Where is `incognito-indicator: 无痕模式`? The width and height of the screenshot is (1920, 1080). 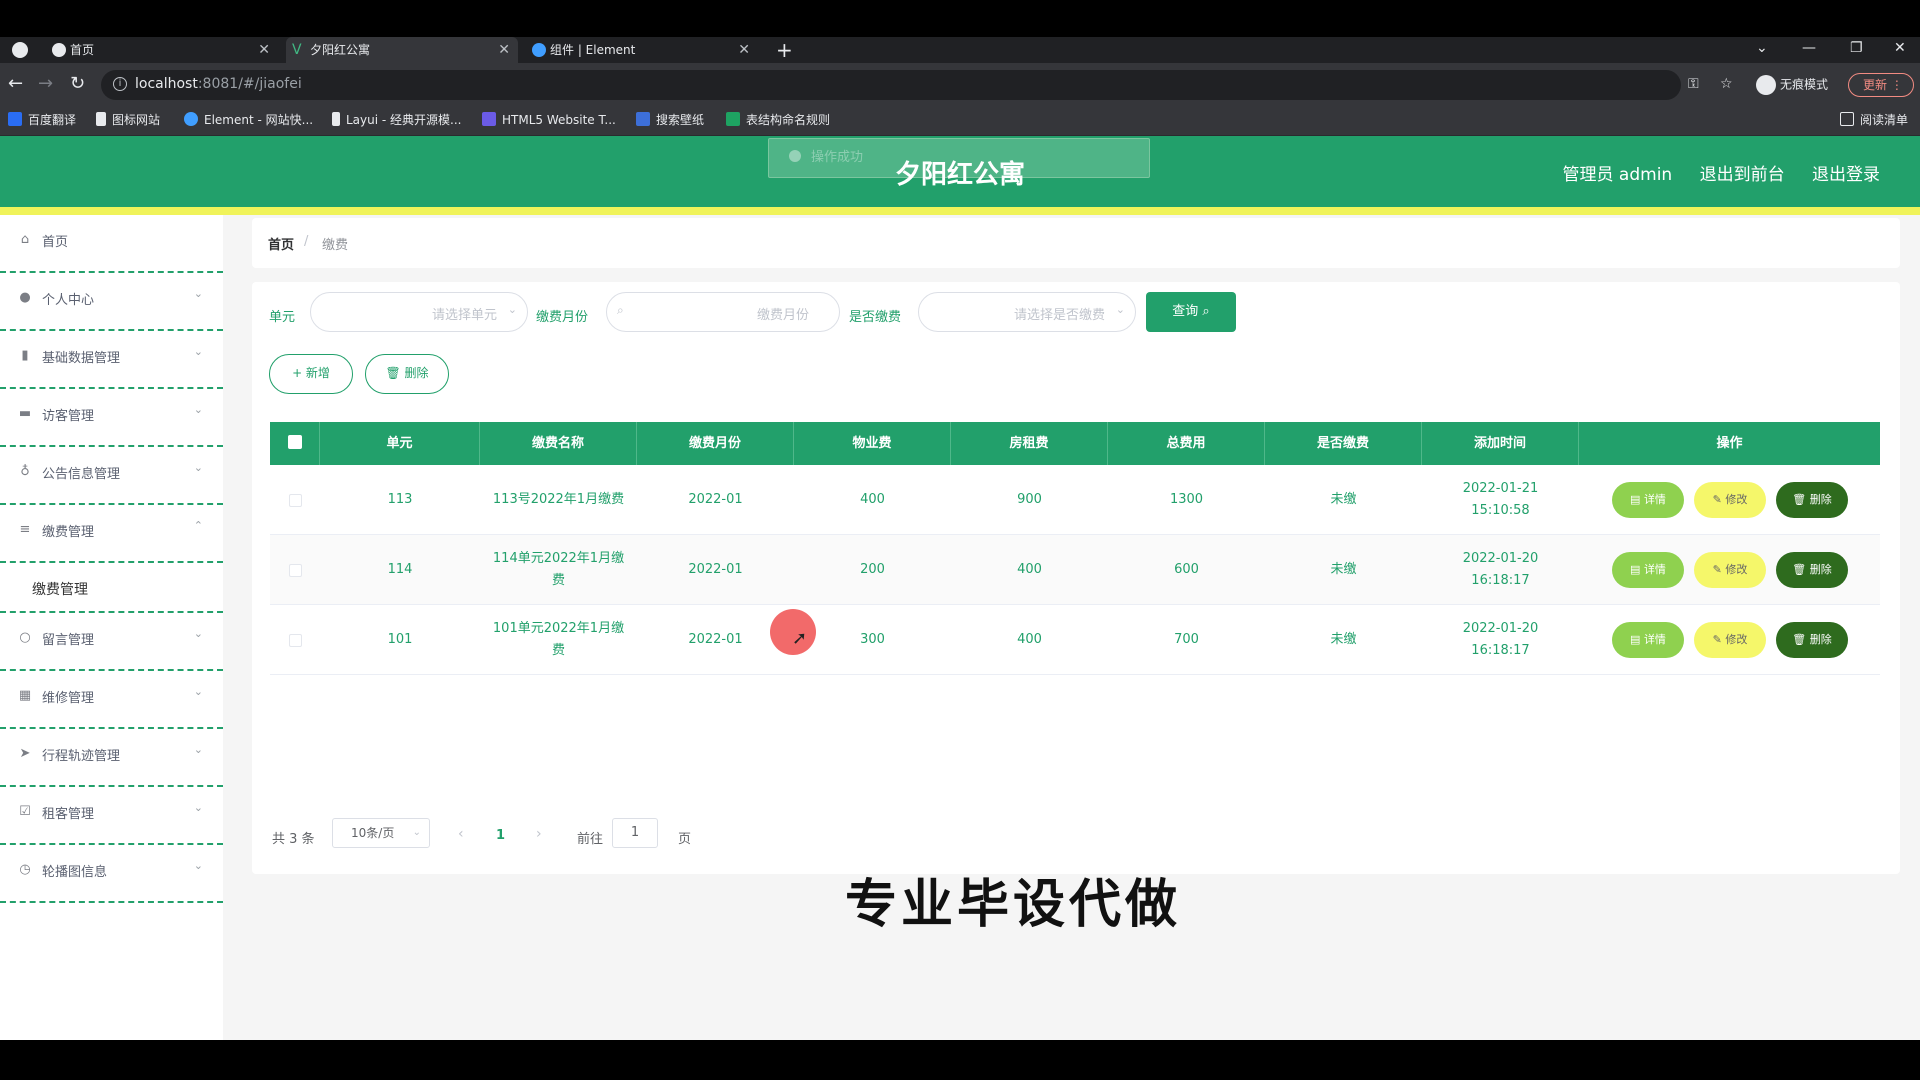
incognito-indicator: 无痕模式 is located at coordinates (1792, 85).